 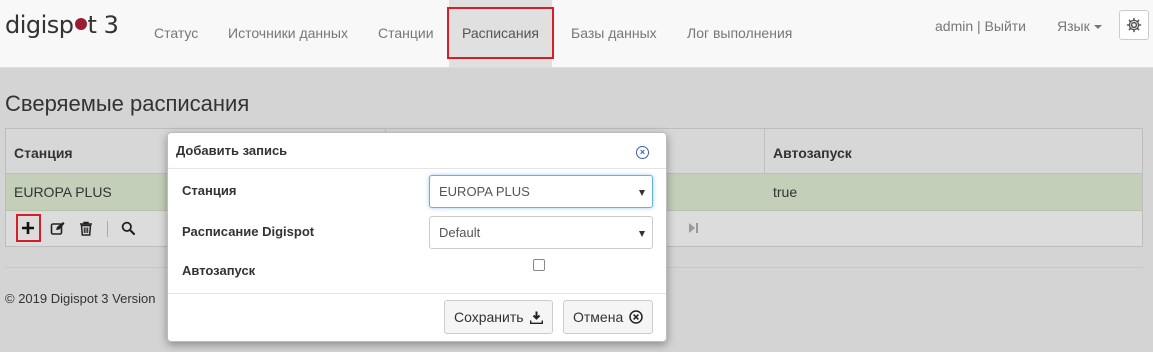 I want to click on toolbar-divider, so click(x=107, y=229).